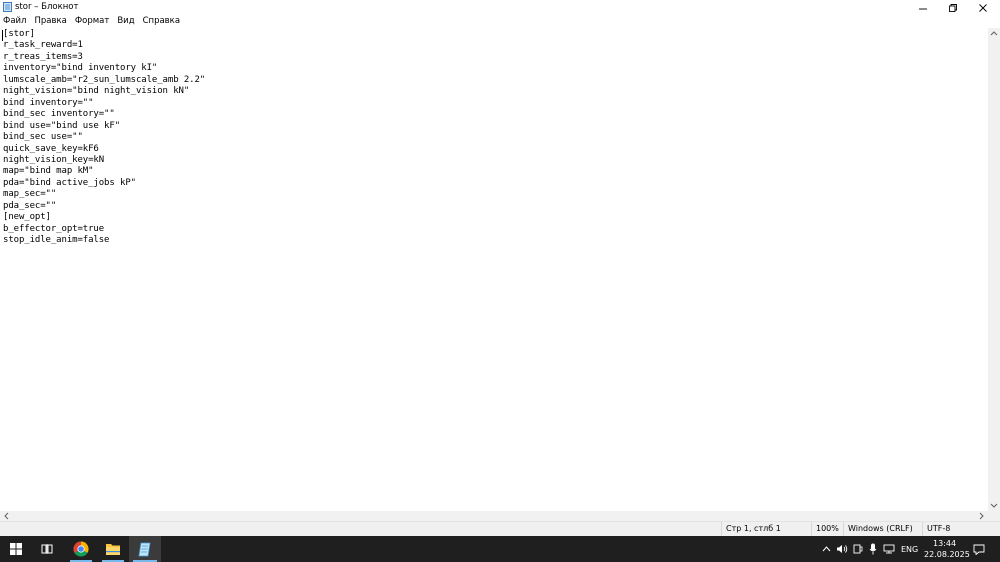 This screenshot has height=562, width=1000. Describe the element at coordinates (104, 114) in the screenshot. I see `editor-line: bind_sec inventory=""` at that location.